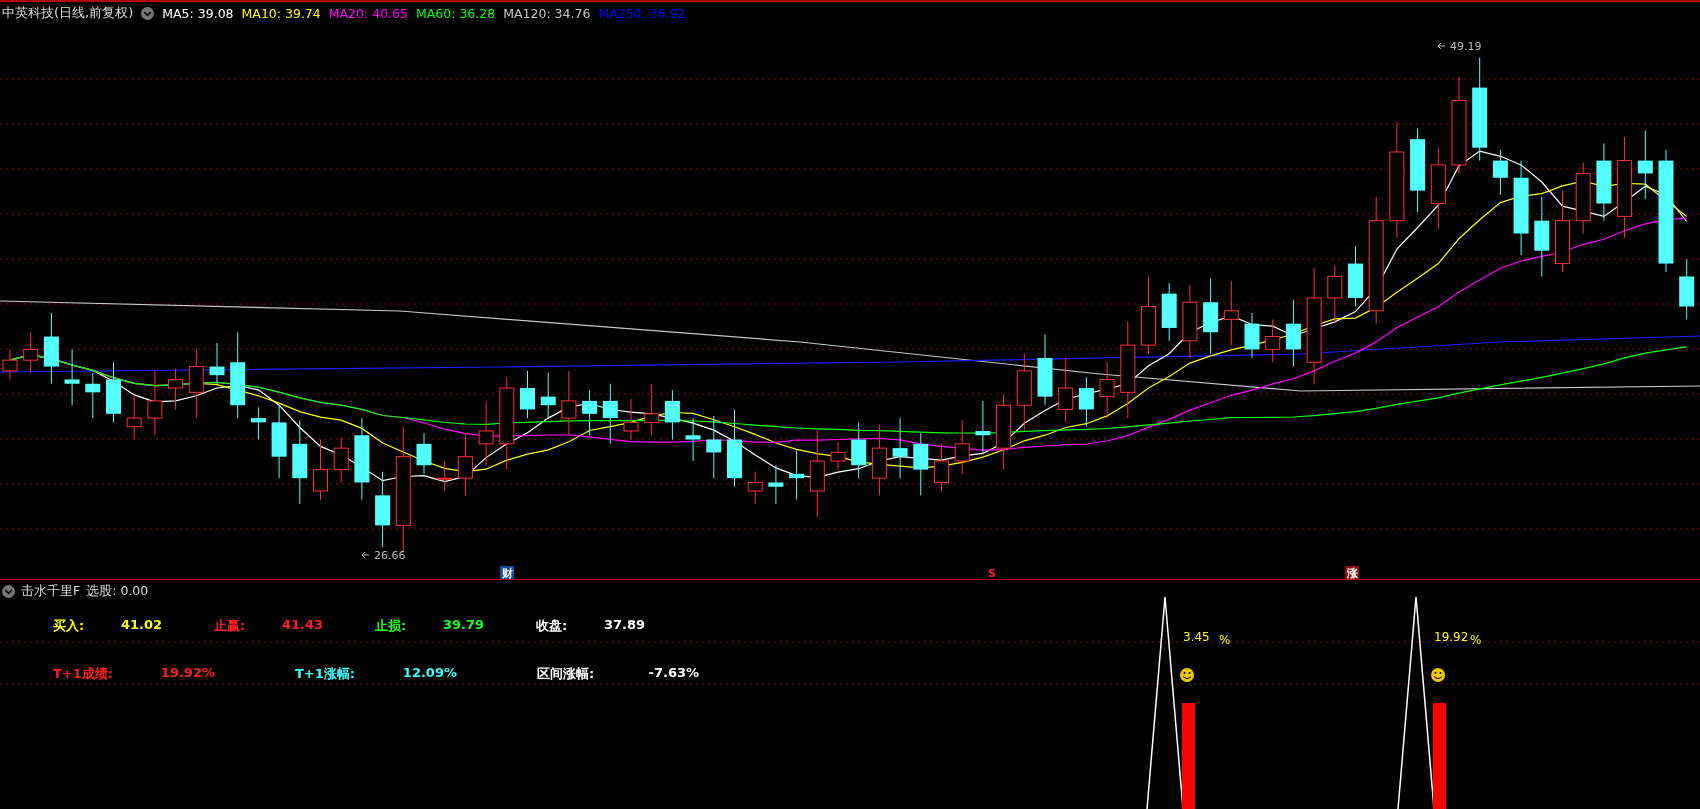  Describe the element at coordinates (566, 674) in the screenshot. I see `stat-label: 区间涨幅:` at that location.